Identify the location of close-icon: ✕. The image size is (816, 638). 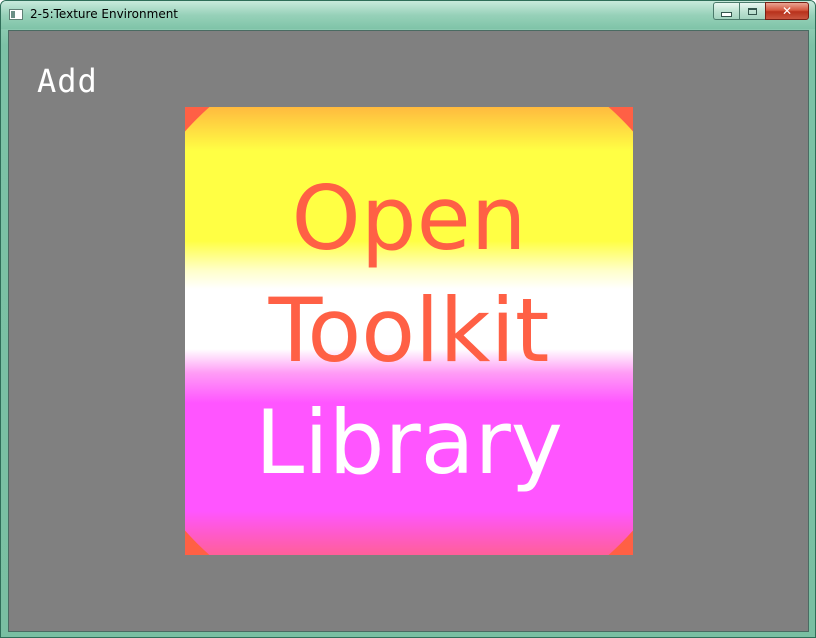
(787, 11).